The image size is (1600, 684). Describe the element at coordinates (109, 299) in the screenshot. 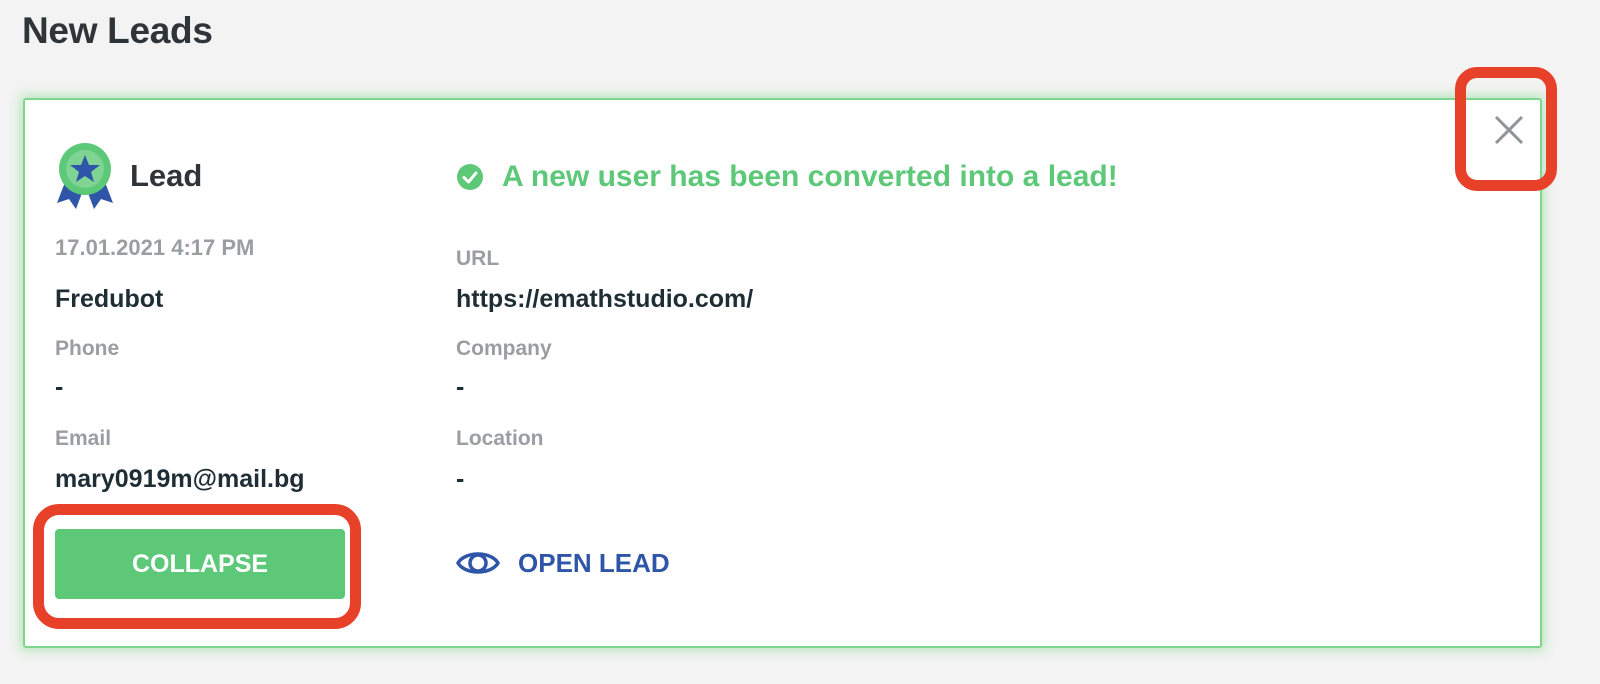

I see `lead-name: Fredubot` at that location.